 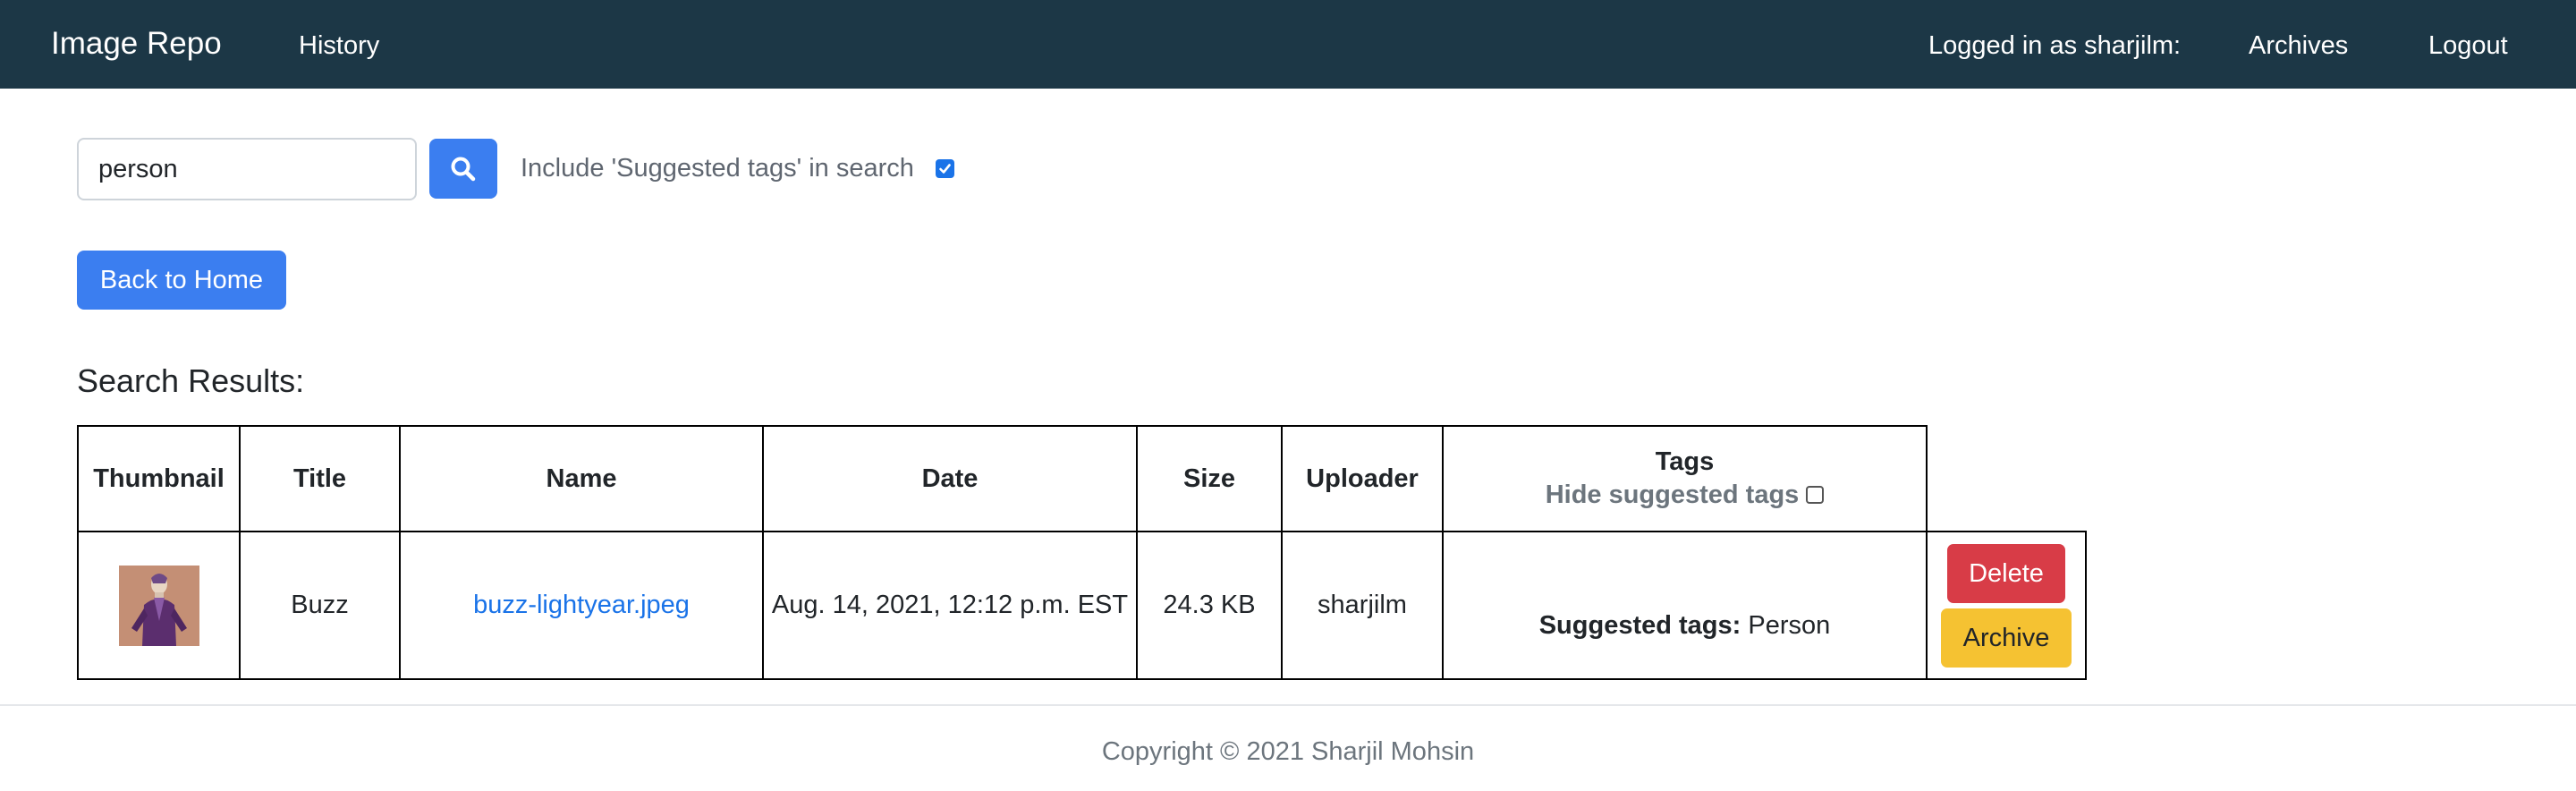 I want to click on search-button, so click(x=463, y=169).